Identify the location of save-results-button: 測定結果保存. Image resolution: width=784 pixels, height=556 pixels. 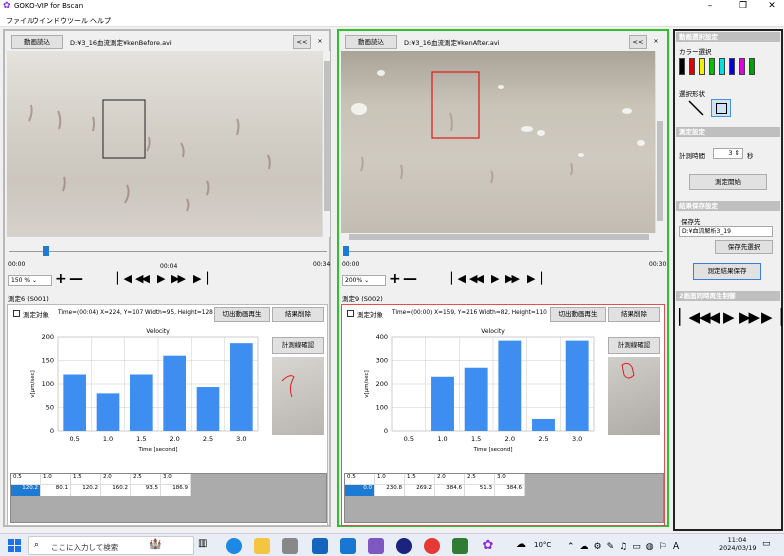
(727, 271).